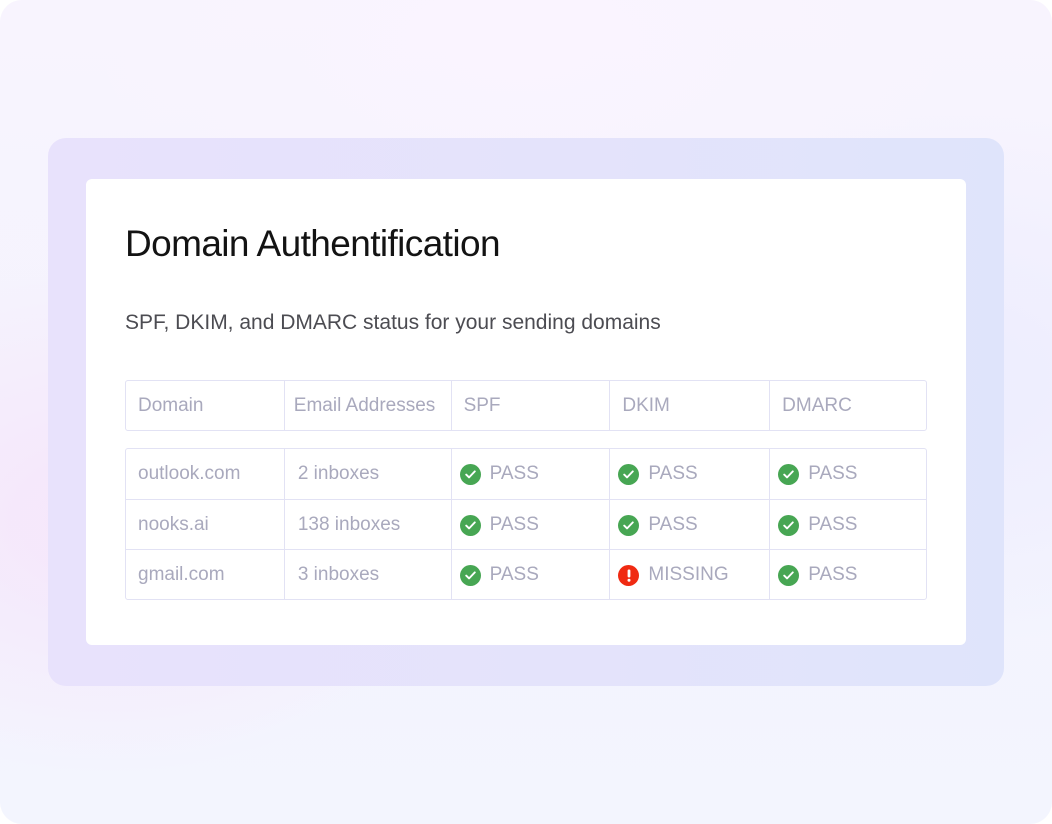 The image size is (1052, 824). I want to click on header-dmarc: DMARC, so click(847, 405).